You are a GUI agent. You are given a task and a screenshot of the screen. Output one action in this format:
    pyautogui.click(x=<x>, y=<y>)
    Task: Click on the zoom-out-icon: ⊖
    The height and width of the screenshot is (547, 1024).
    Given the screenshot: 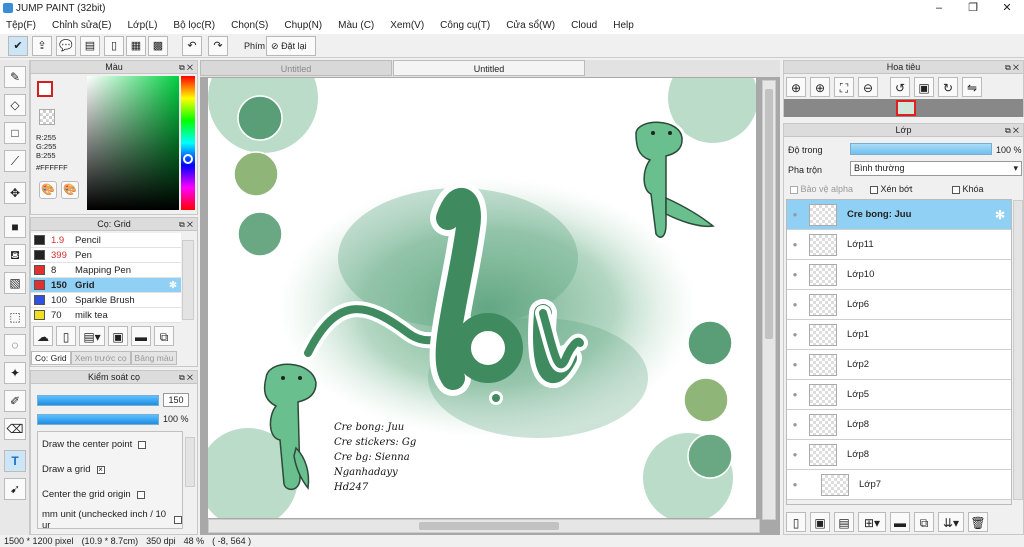 What is the action you would take?
    pyautogui.click(x=868, y=87)
    